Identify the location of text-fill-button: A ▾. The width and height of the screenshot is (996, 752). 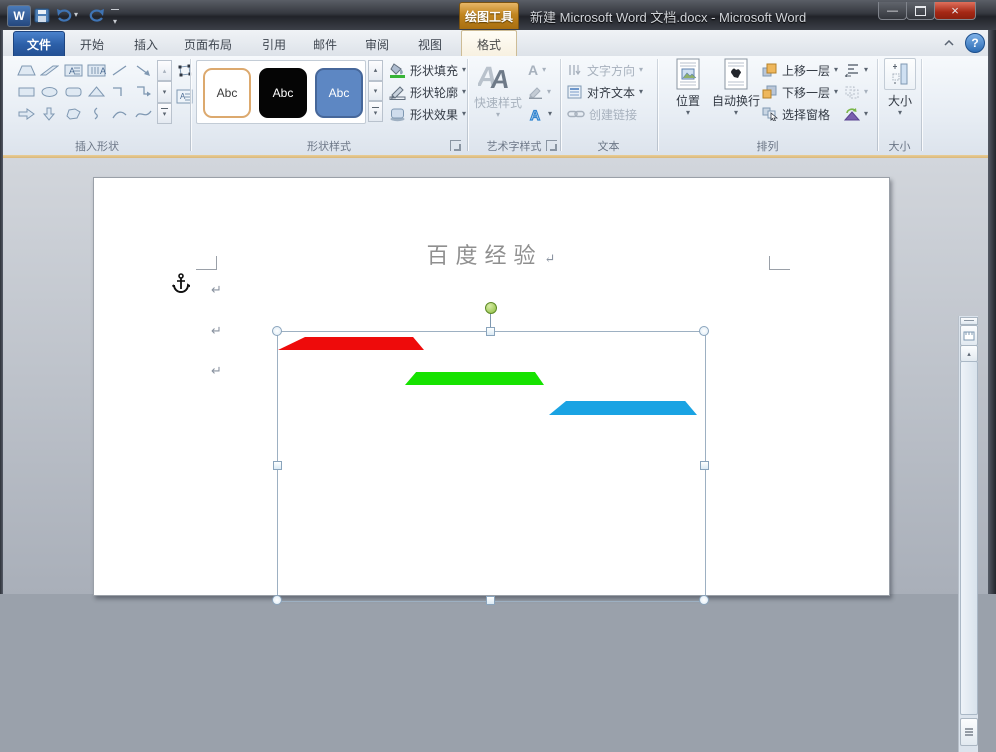
(537, 70).